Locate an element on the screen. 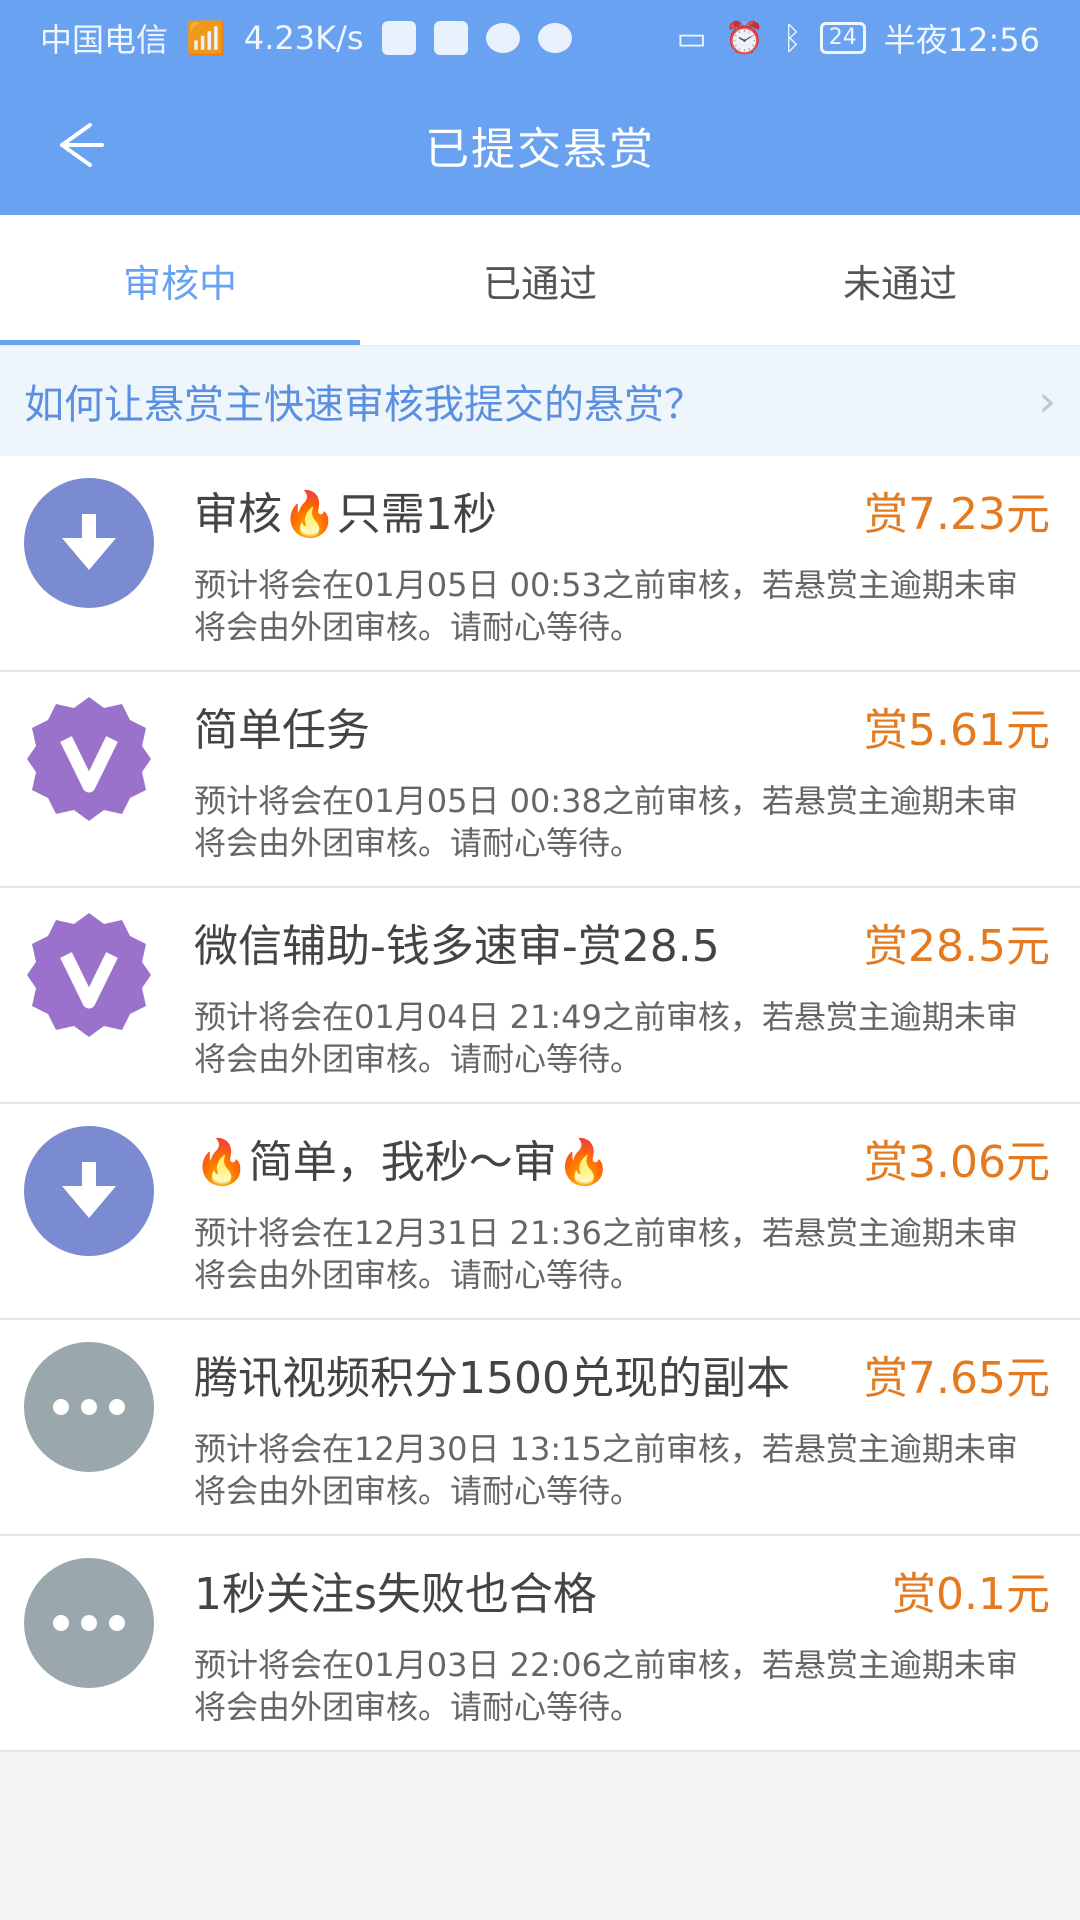 This screenshot has width=1080, height=1920. tab-bar: 审核中 已通过 未通过 is located at coordinates (540, 280).